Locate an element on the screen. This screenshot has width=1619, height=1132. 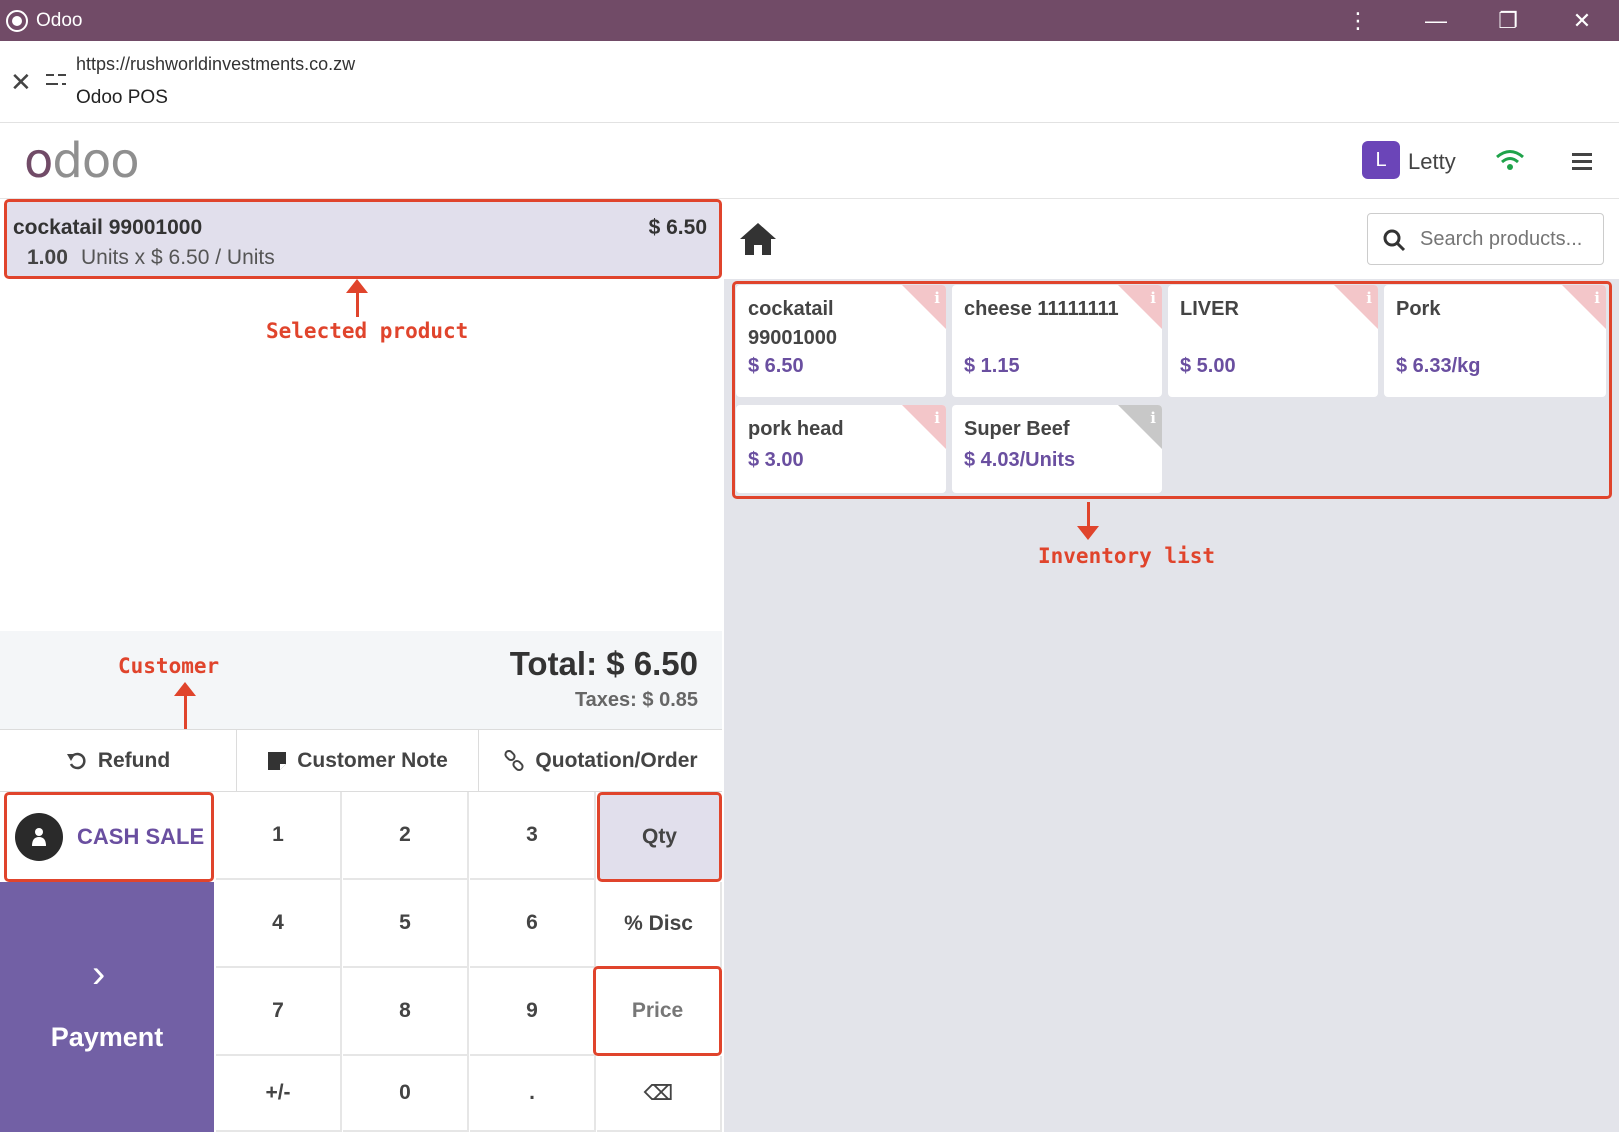
refund-button: Refund is located at coordinates (118, 760).